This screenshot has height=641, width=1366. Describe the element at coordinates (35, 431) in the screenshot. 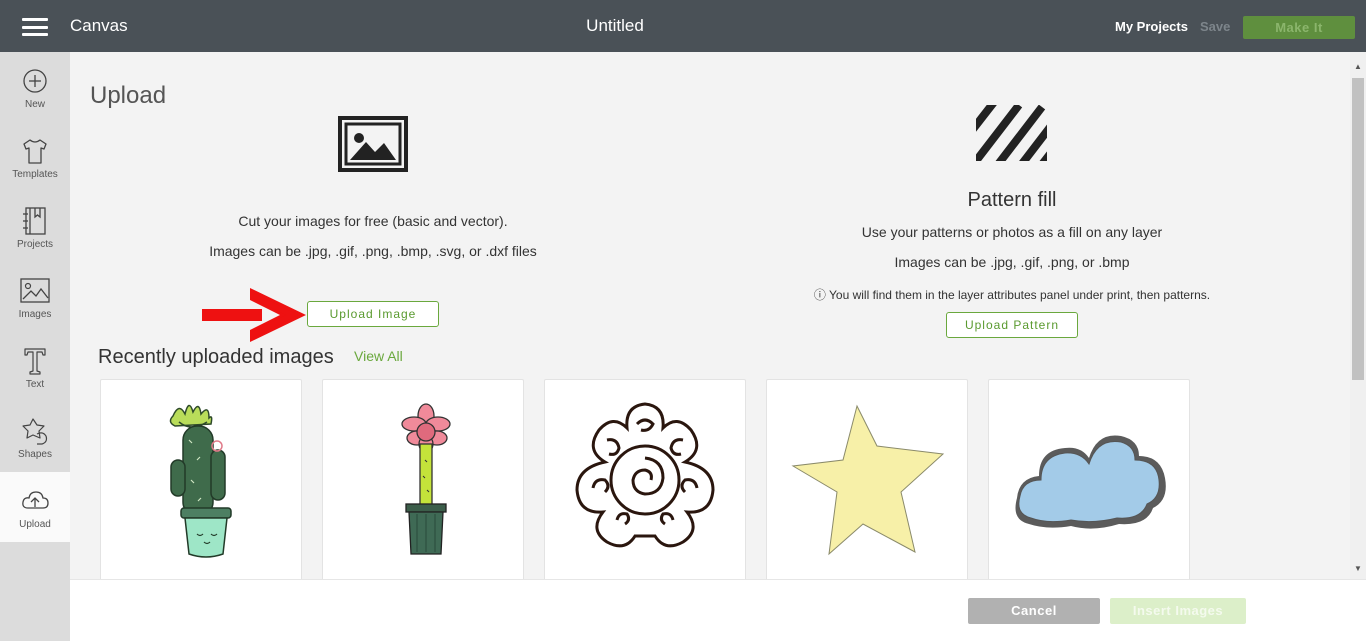

I see `shapes-icon` at that location.